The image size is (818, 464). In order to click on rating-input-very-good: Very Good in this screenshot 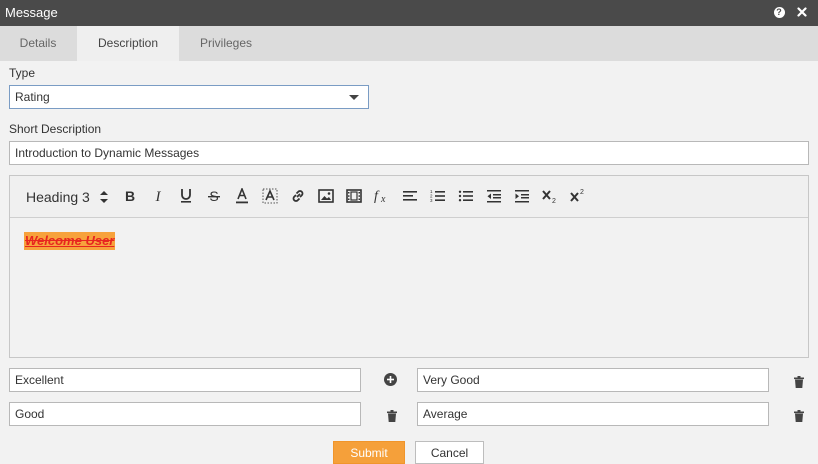, I will do `click(593, 380)`.